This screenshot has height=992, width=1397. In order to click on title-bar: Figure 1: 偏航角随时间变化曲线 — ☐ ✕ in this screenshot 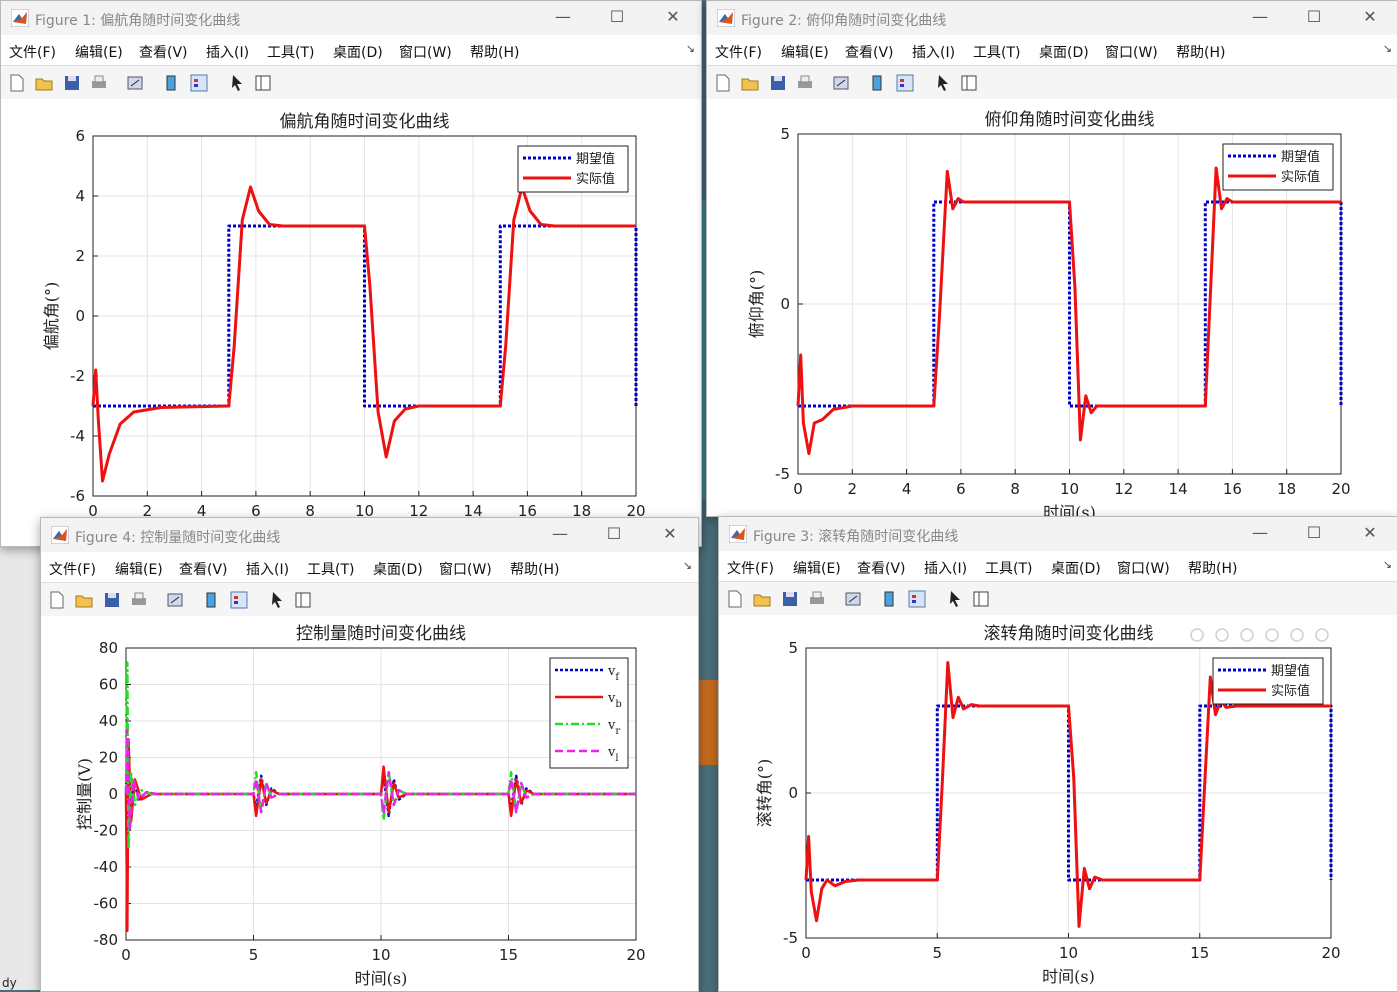, I will do `click(351, 18)`.